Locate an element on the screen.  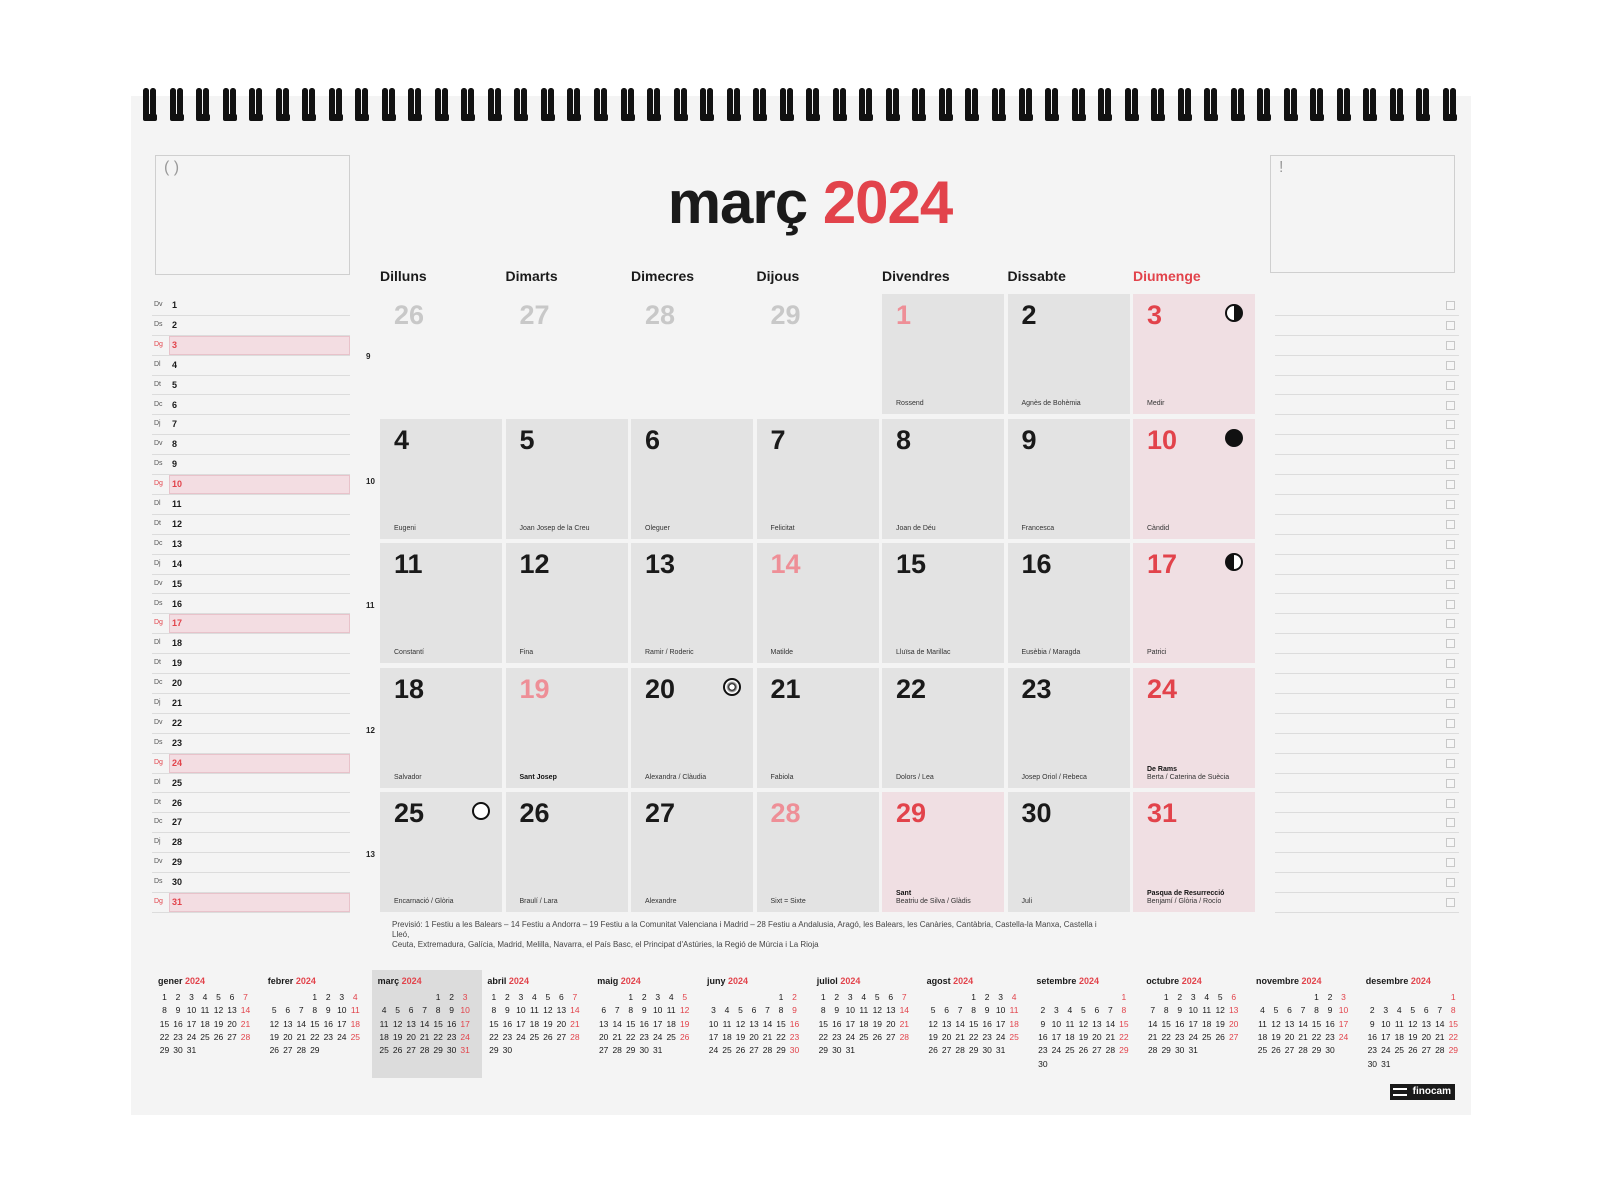
daily-list-row: Dv 22 is located at coordinates (251, 724).